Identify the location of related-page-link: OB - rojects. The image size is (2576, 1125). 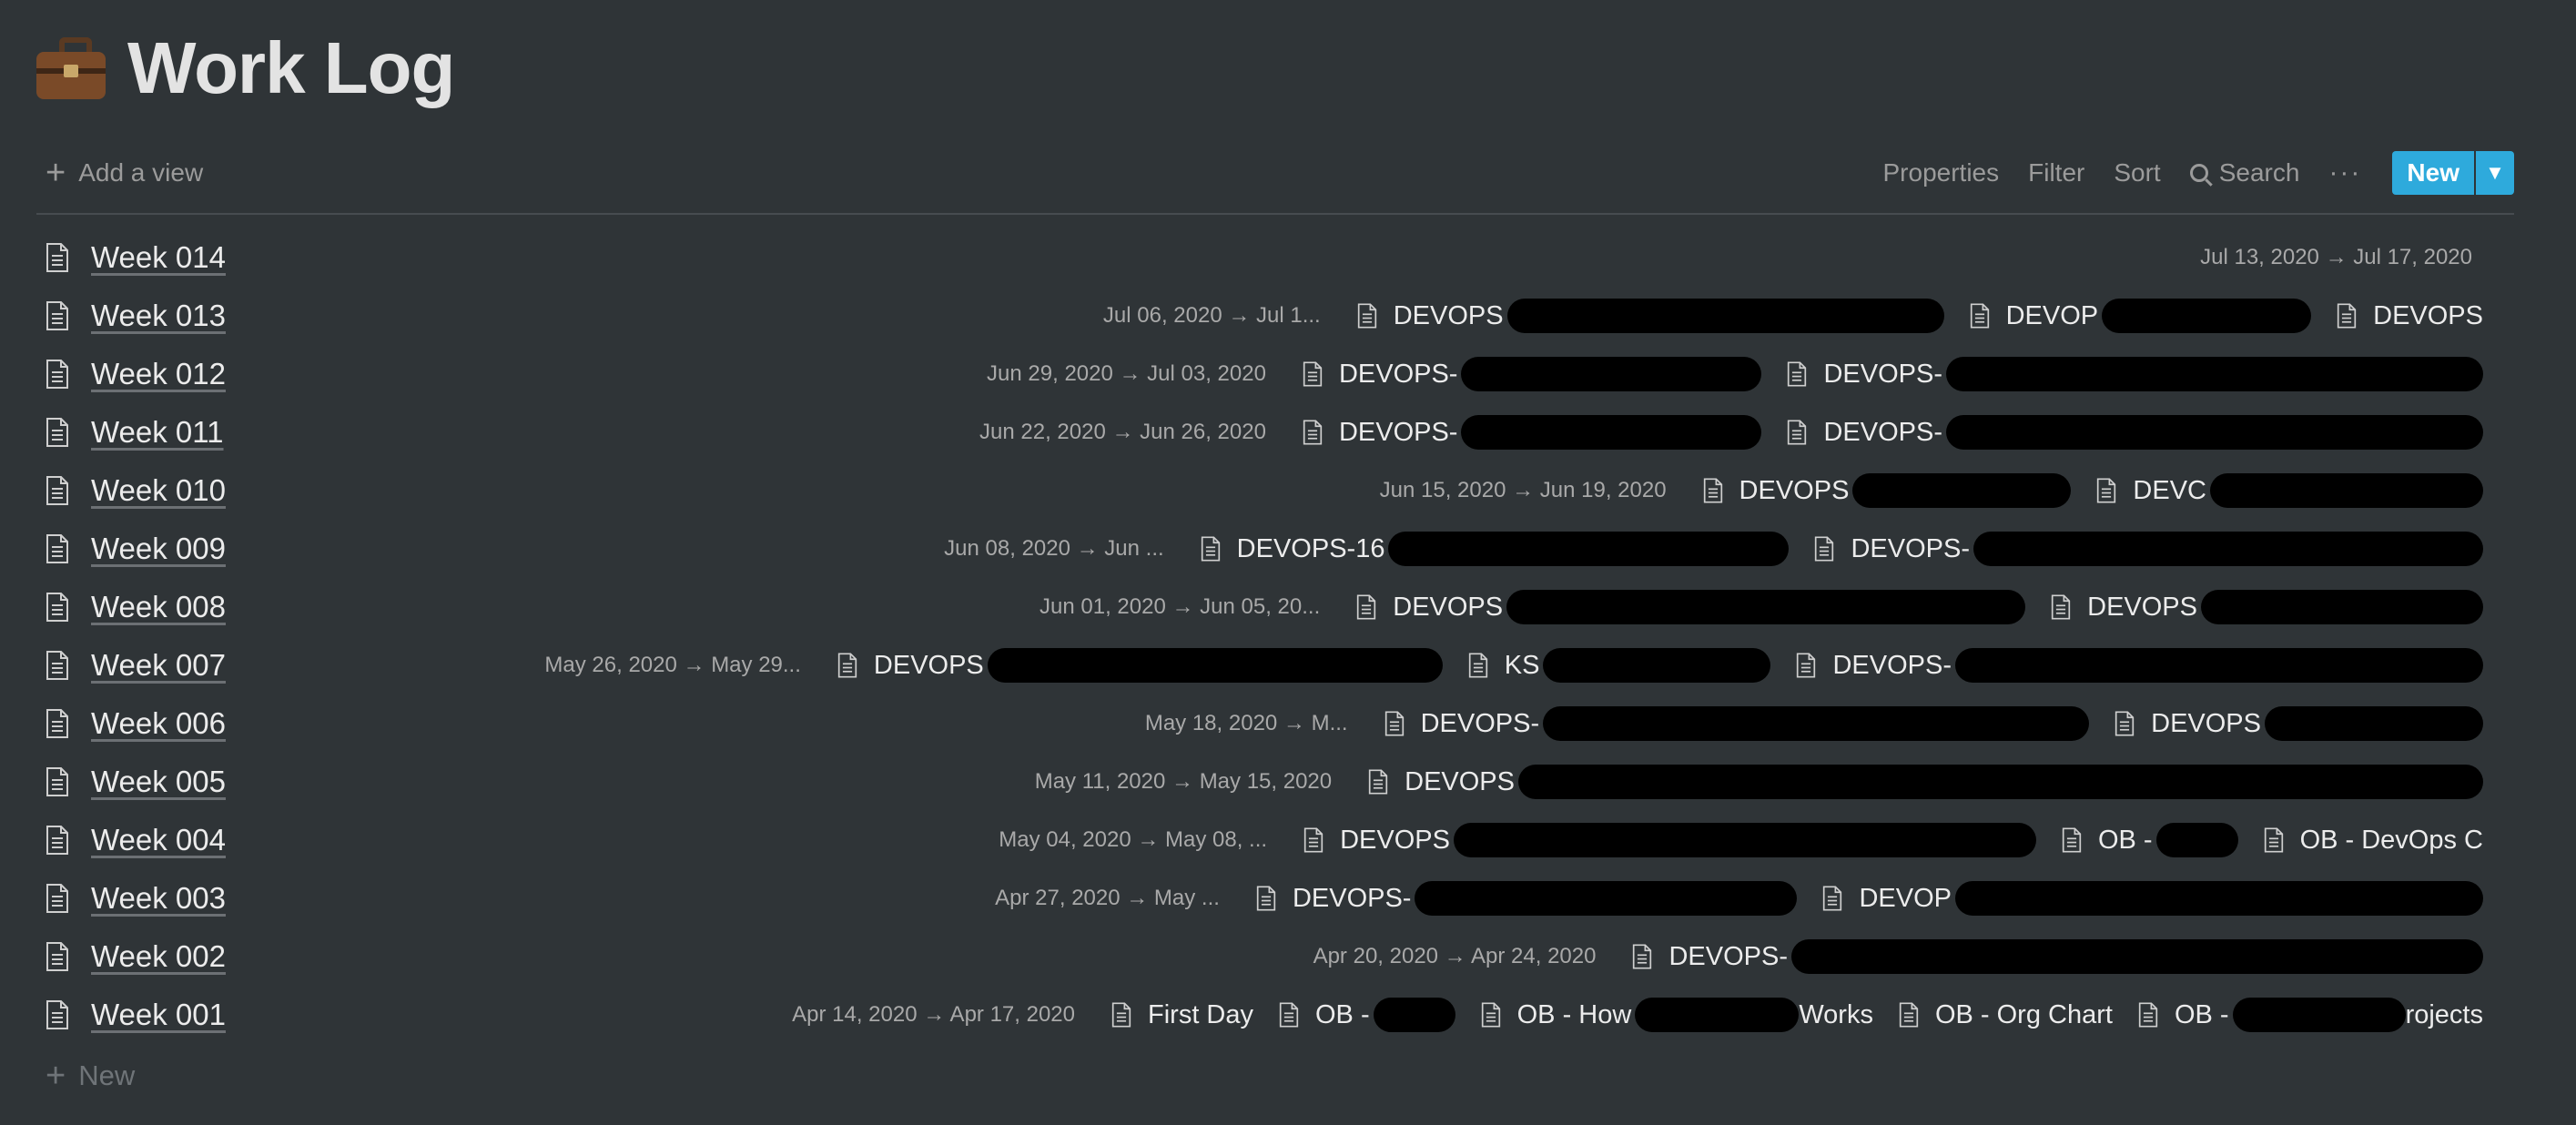
(2310, 1015).